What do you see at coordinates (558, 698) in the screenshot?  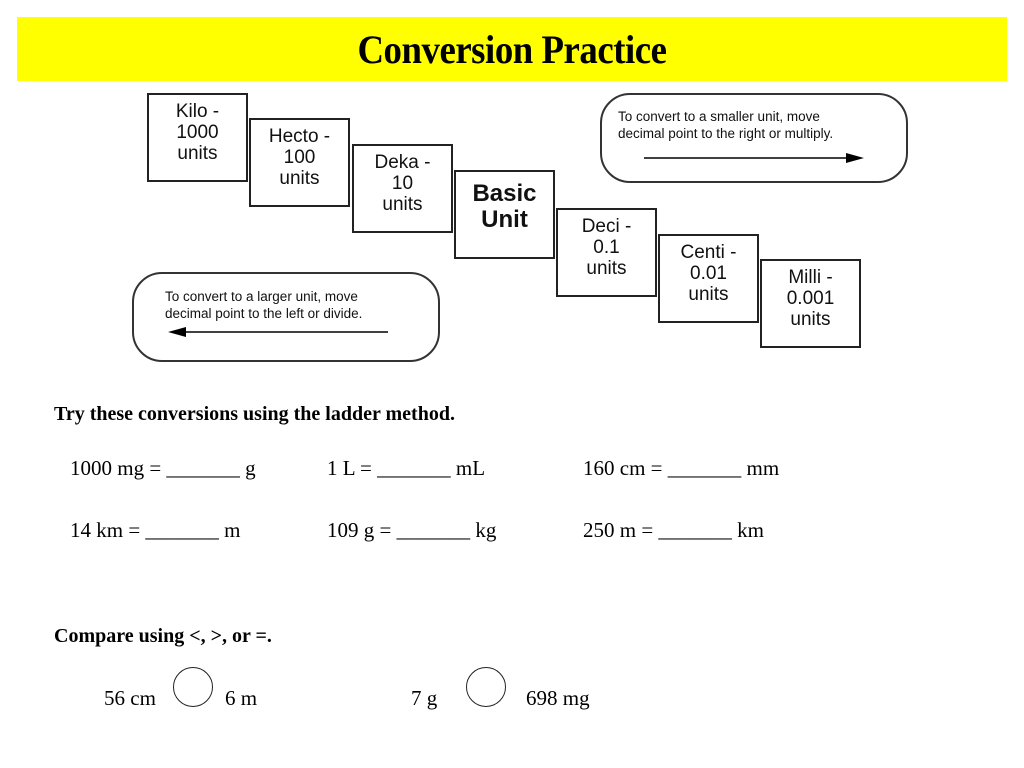 I see `compare-right-value: 698 mg` at bounding box center [558, 698].